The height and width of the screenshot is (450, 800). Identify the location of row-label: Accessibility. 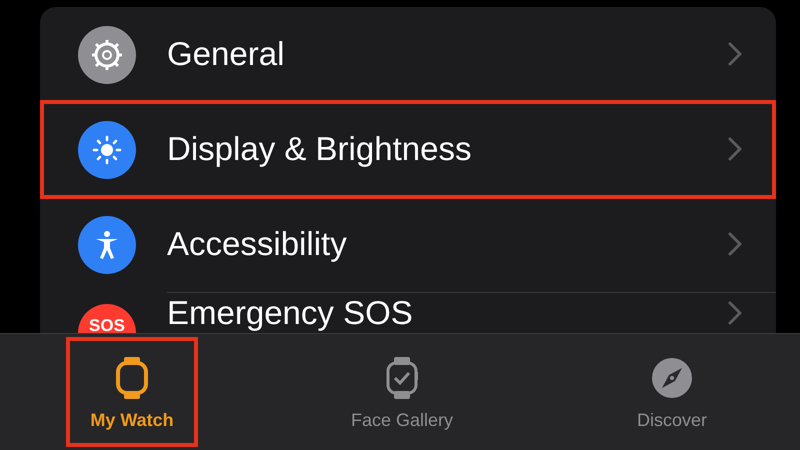
(257, 244).